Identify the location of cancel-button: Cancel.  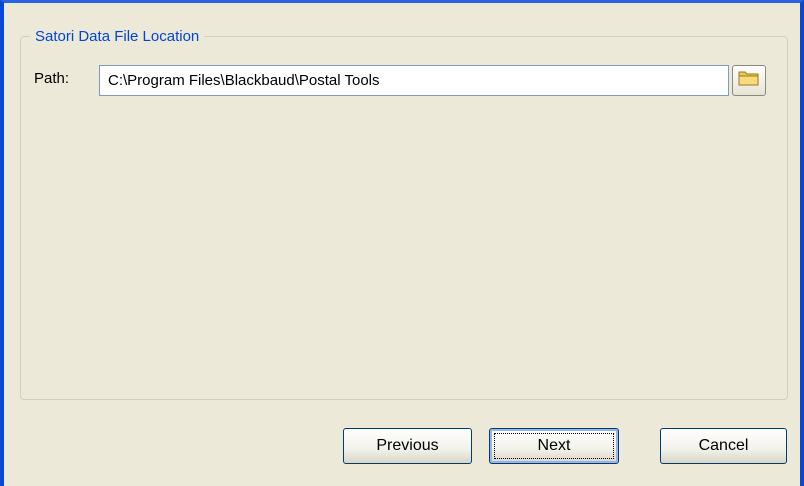
(723, 446).